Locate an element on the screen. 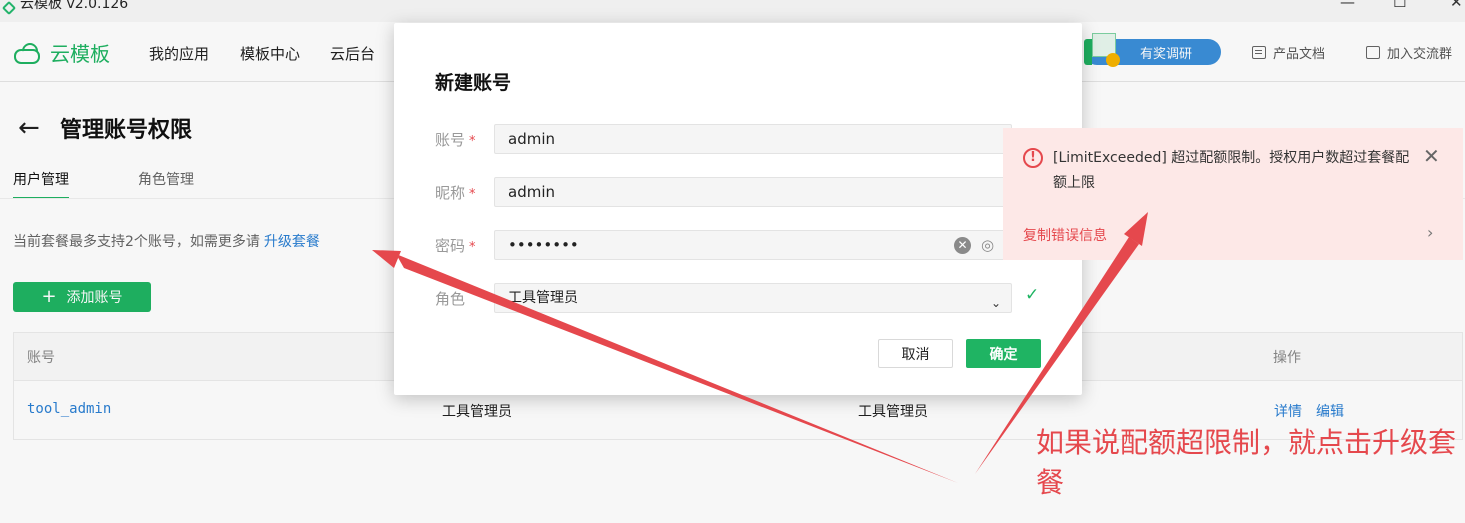 This screenshot has height=523, width=1465. annotation-text: 如果说配额超限制，就点击升级套餐 is located at coordinates (1246, 462).